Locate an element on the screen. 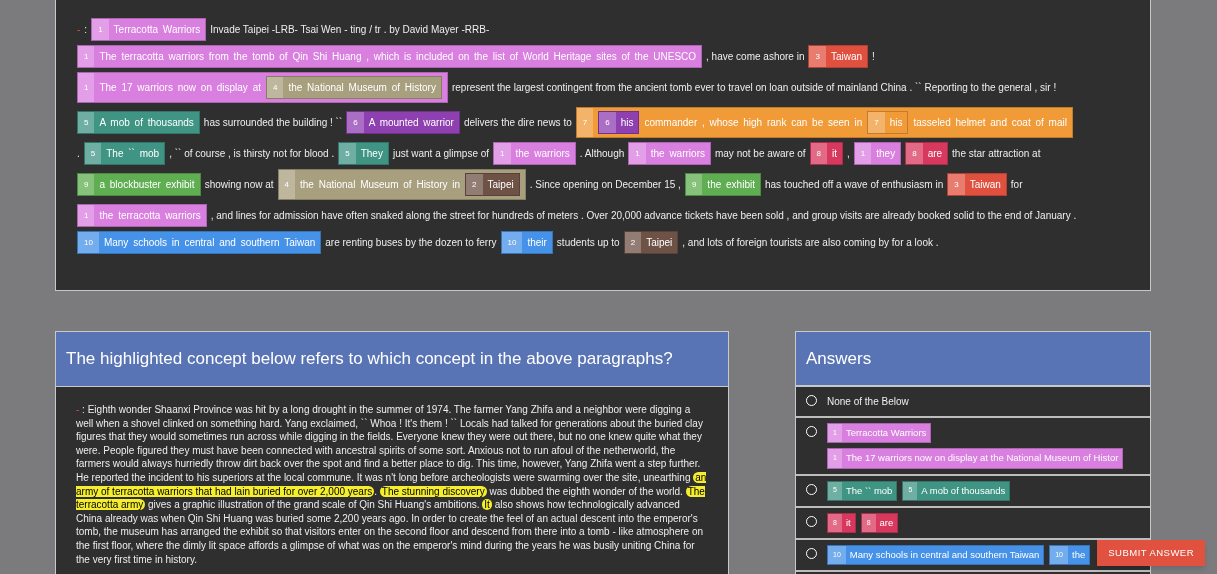 The height and width of the screenshot is (574, 1217). mention-text: they is located at coordinates (886, 154).